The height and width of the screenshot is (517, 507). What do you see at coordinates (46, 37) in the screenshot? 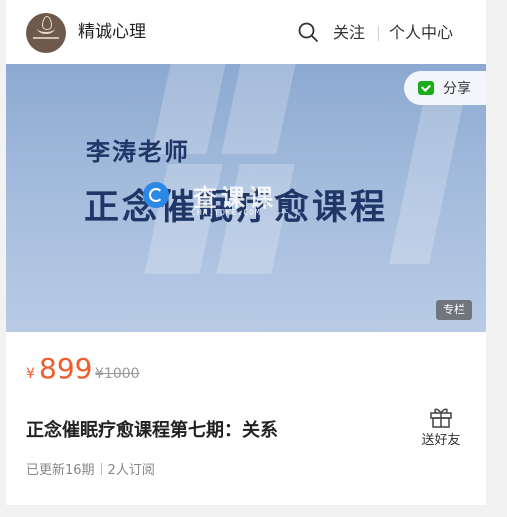
I see `logo-wordmark` at bounding box center [46, 37].